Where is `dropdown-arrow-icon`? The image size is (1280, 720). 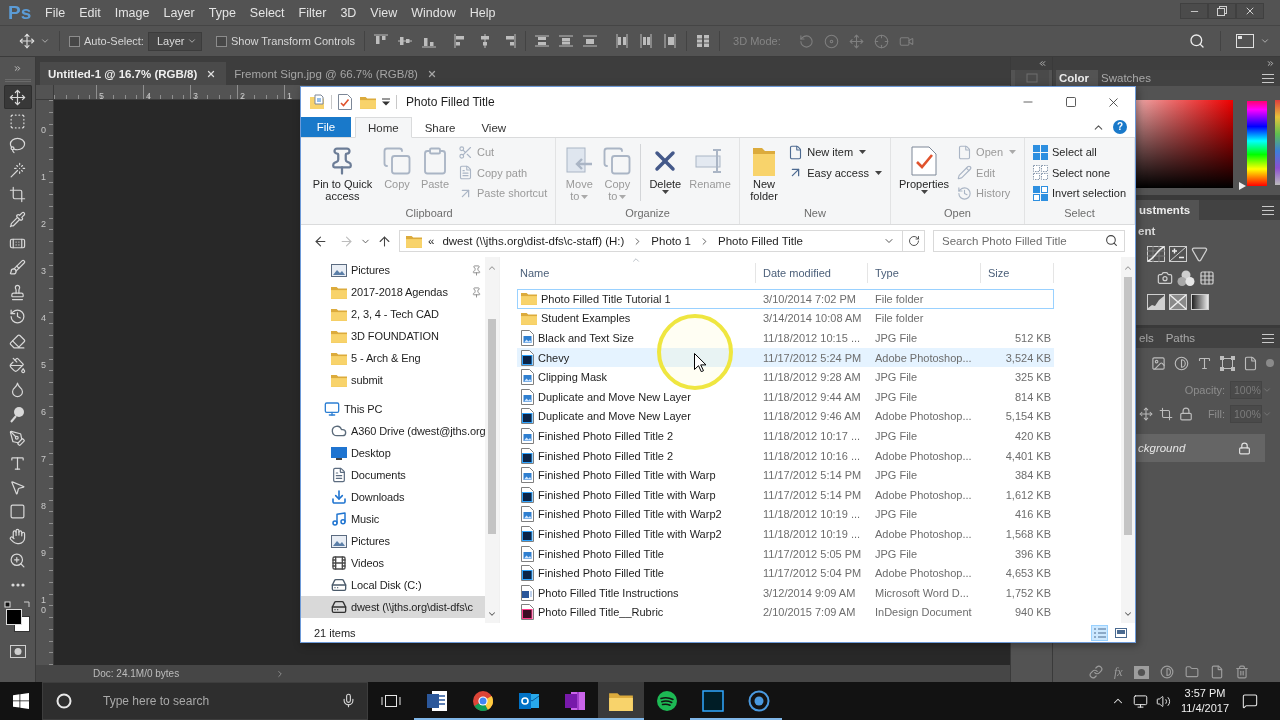
dropdown-arrow-icon is located at coordinates (386, 102).